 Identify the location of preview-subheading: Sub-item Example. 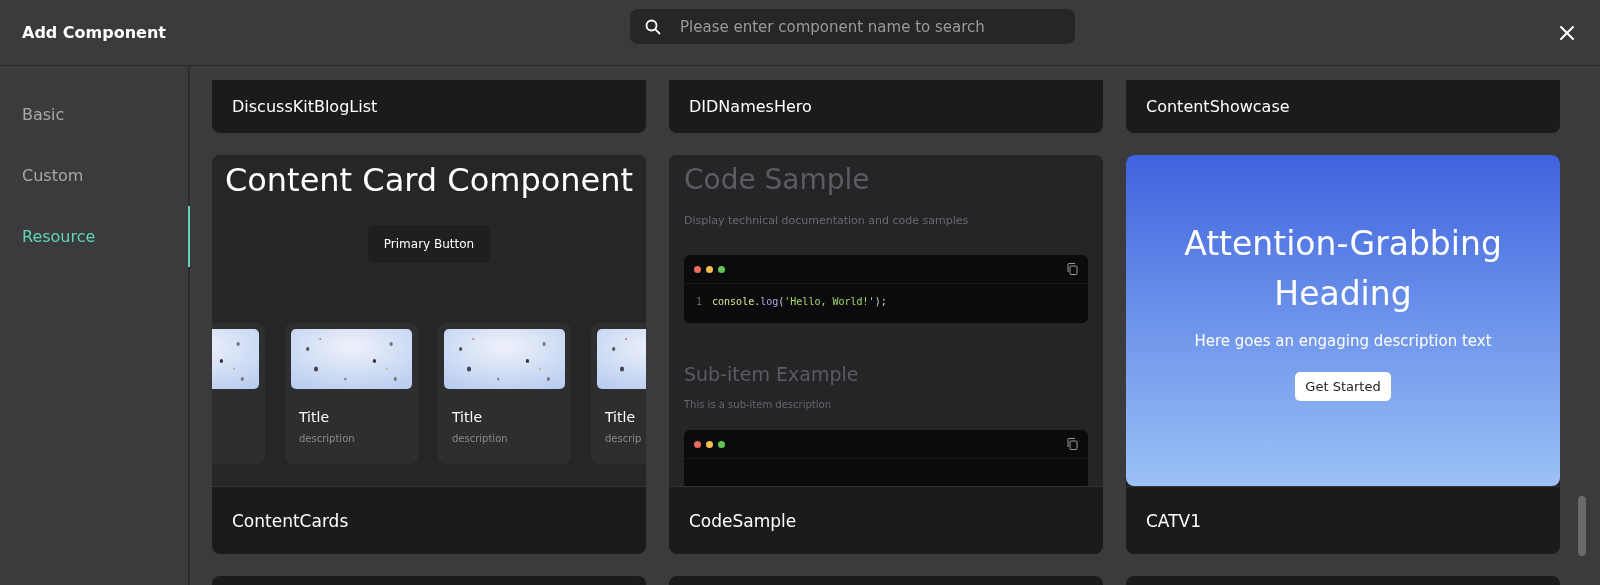
(772, 374).